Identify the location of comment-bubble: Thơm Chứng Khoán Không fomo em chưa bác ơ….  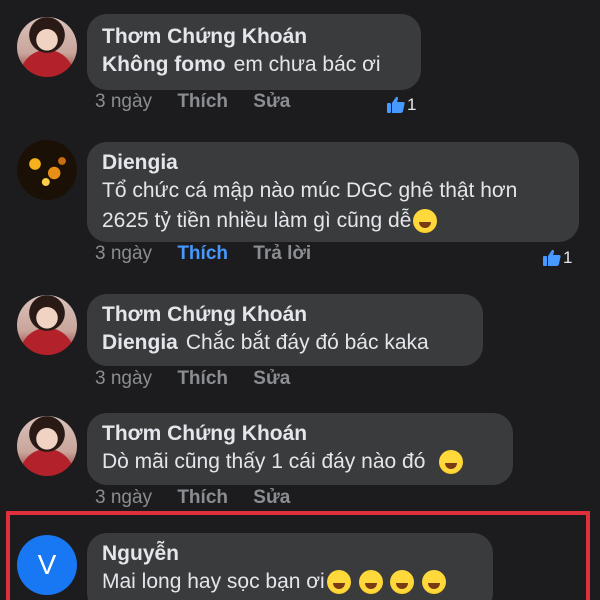
(254, 52).